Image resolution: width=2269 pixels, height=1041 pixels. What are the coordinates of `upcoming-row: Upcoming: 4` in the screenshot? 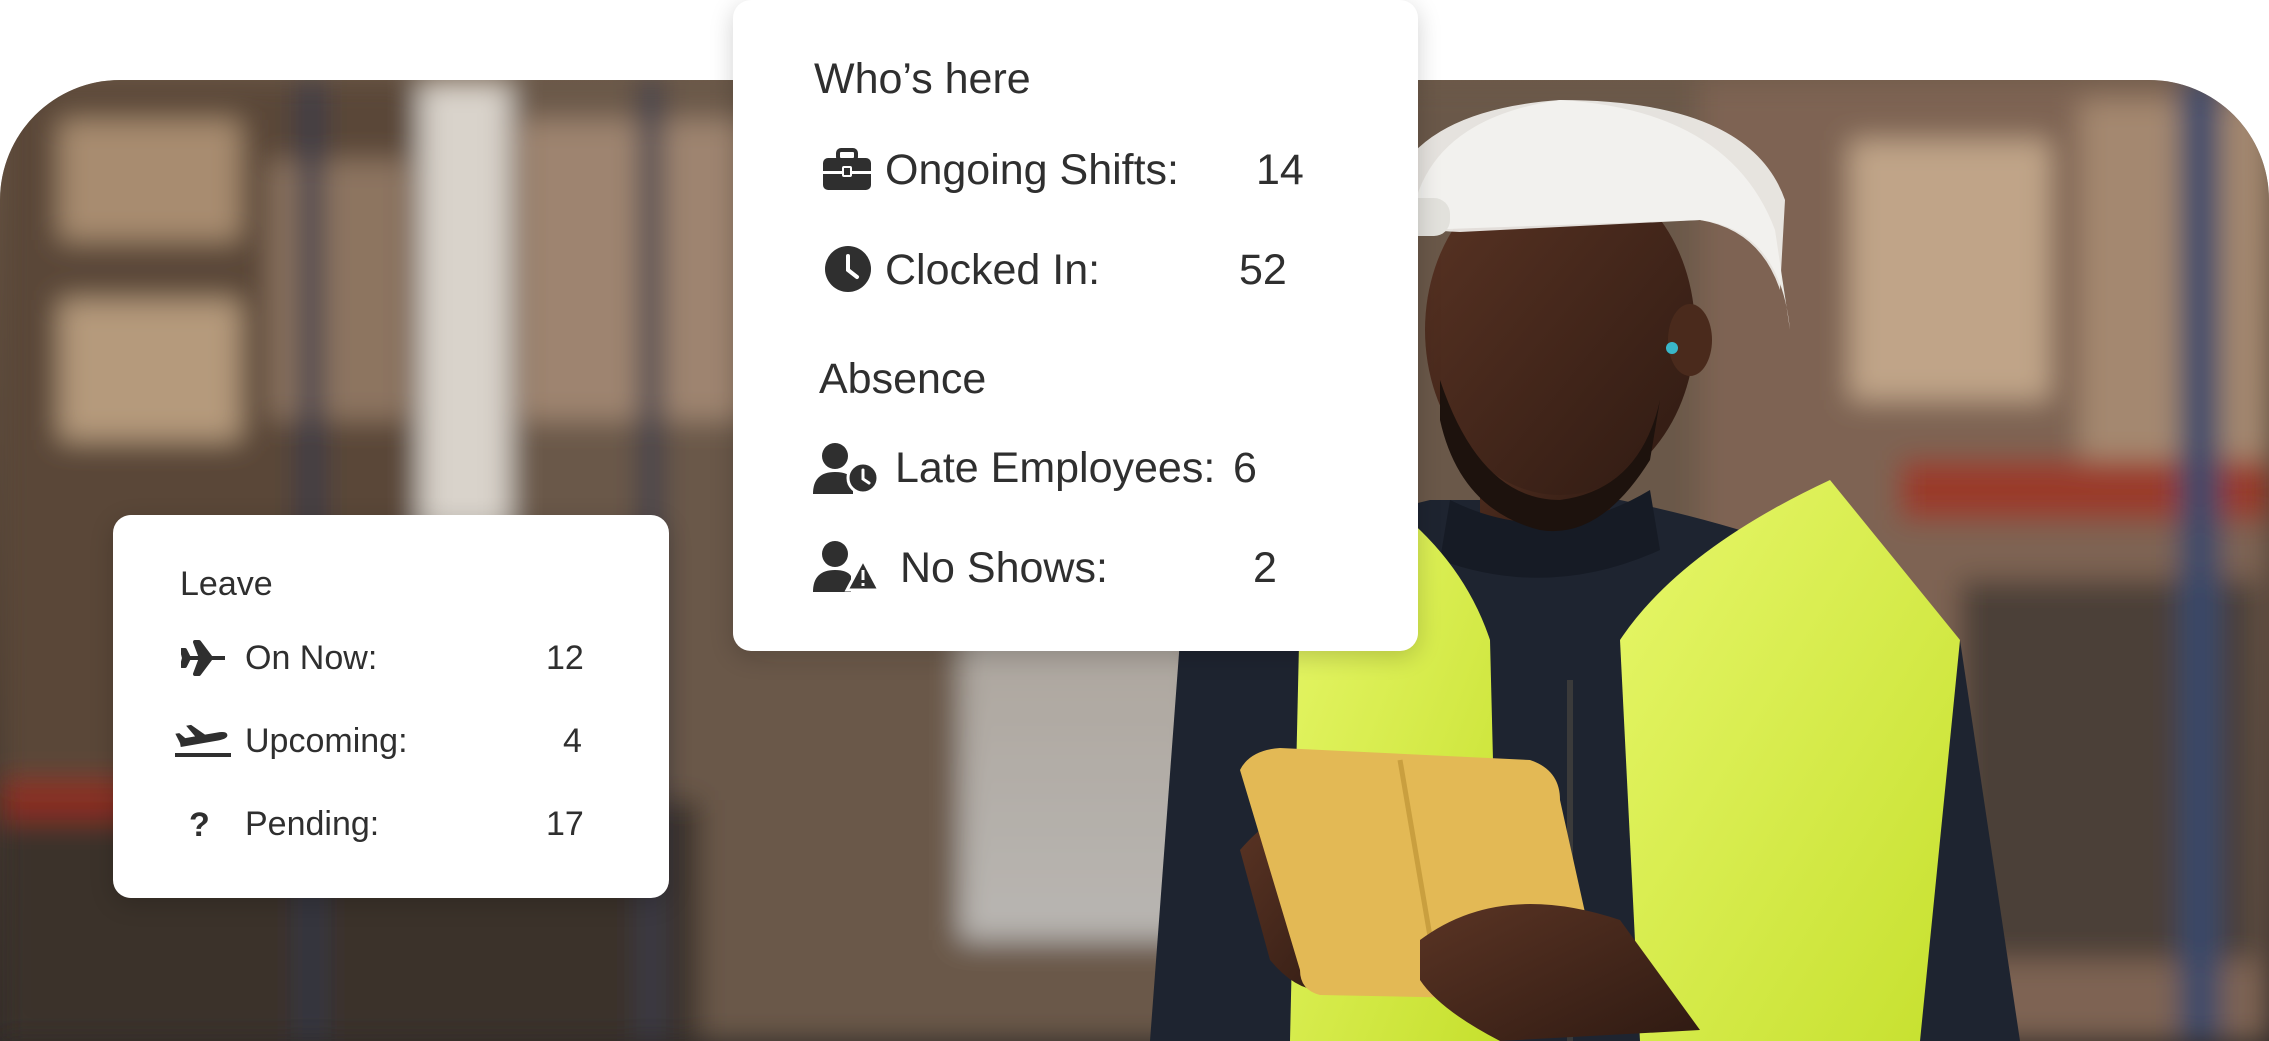 It's located at (397, 741).